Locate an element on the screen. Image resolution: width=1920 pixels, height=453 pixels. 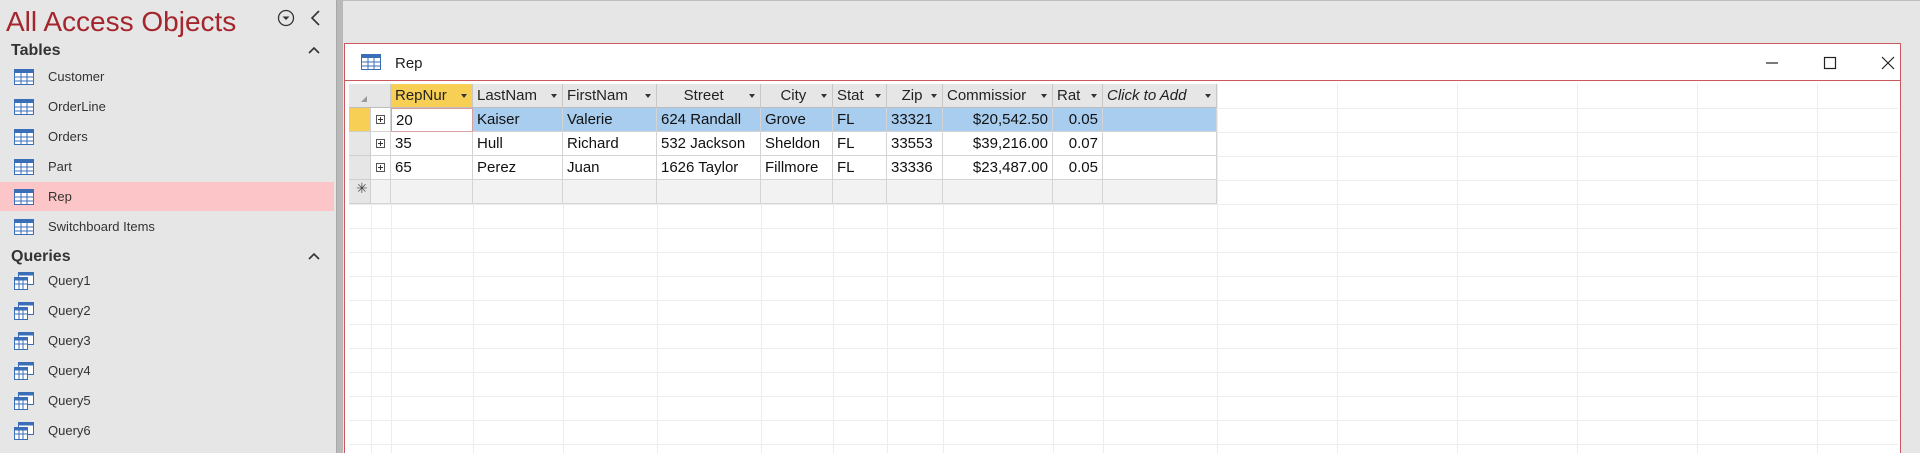
column-header-click-to-add: Click to Add is located at coordinates (1160, 96).